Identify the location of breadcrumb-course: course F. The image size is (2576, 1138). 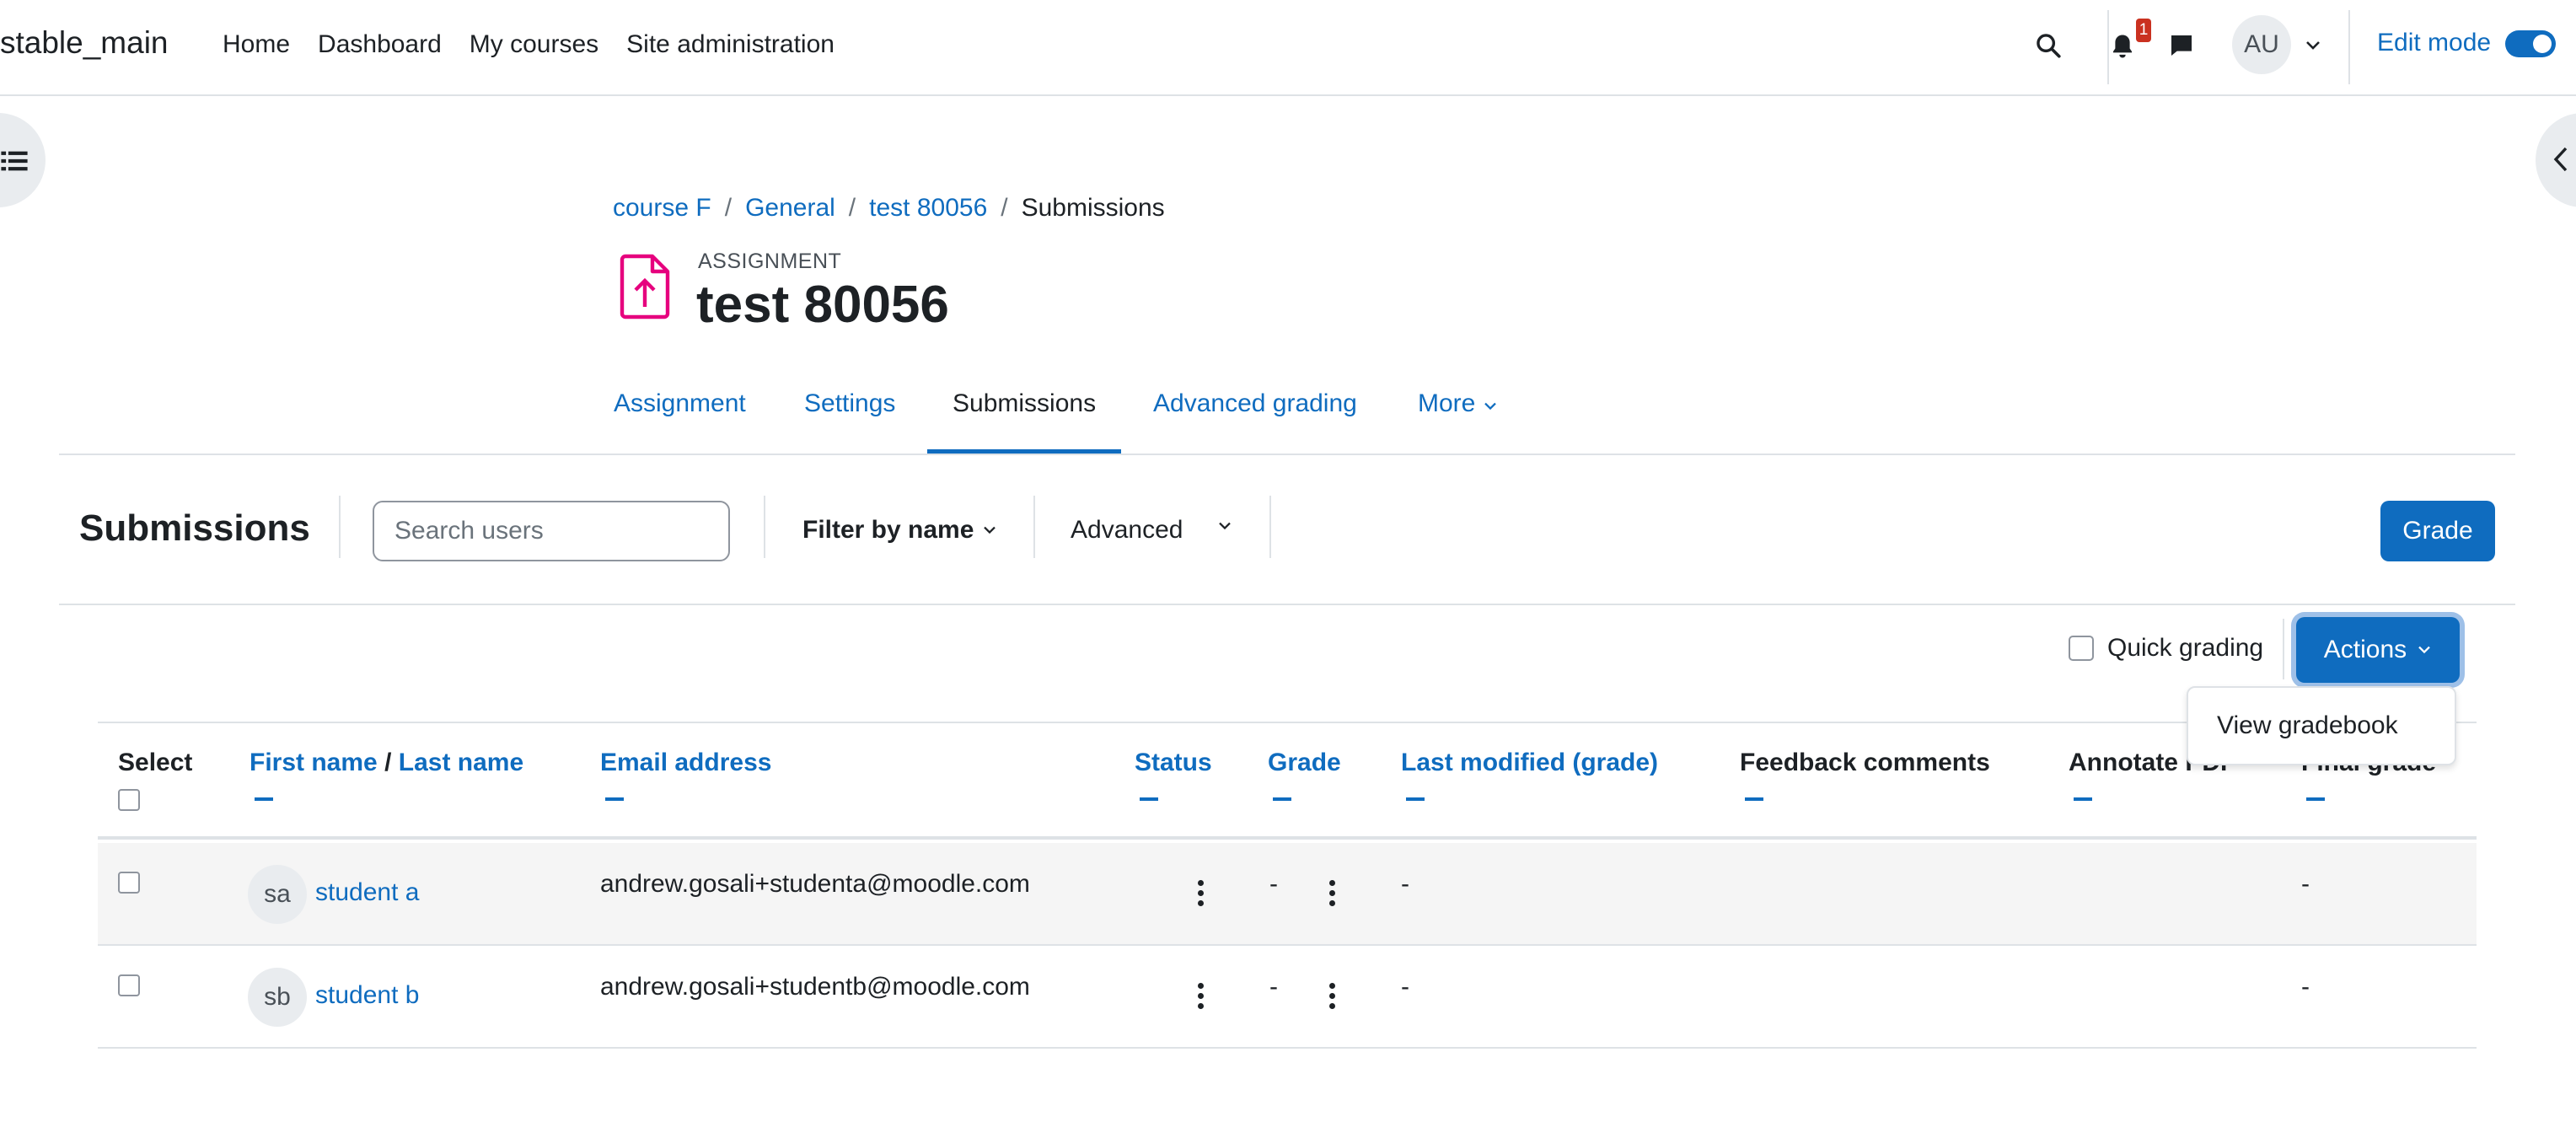
(662, 208).